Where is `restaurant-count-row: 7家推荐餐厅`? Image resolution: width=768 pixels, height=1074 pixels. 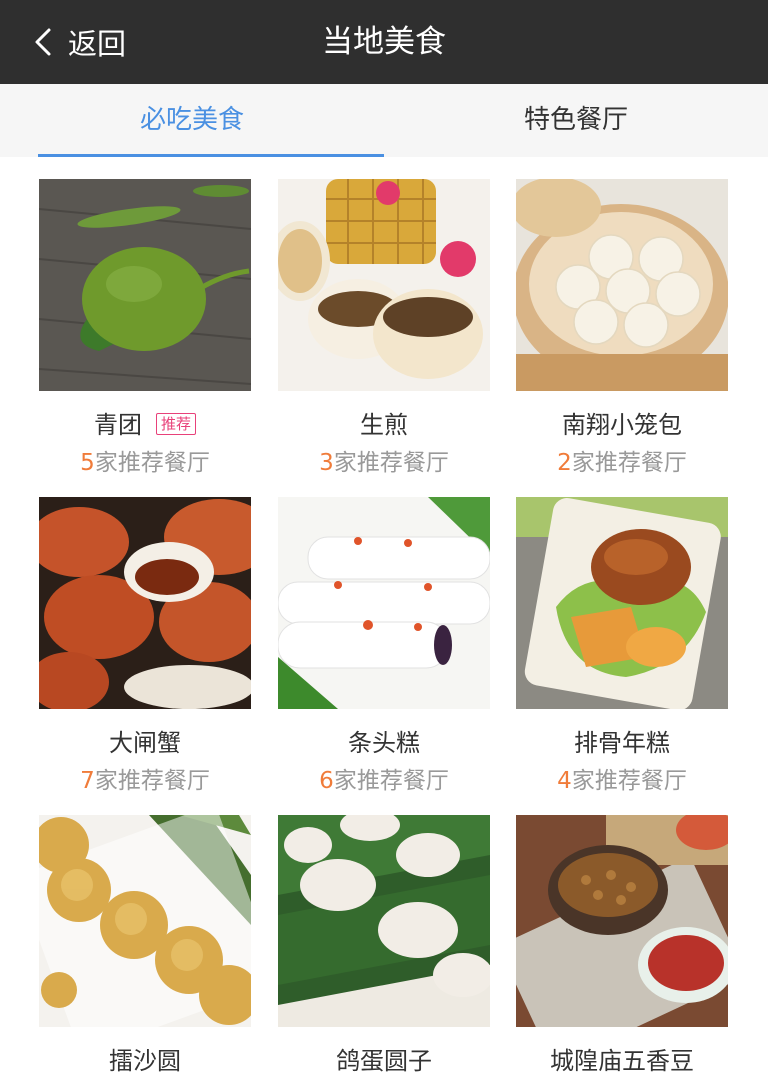 restaurant-count-row: 7家推荐餐厅 is located at coordinates (145, 781).